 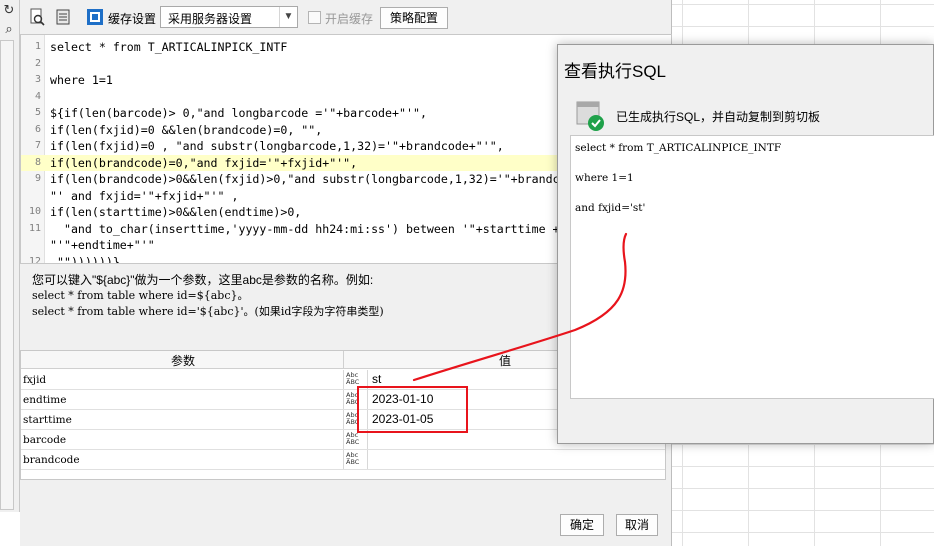 What do you see at coordinates (183, 361) in the screenshot?
I see `param-name-header: 参数` at bounding box center [183, 361].